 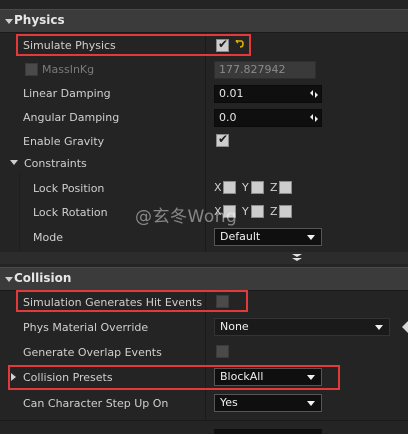 I want to click on overlap-events-label: Generate Overlap Events, so click(x=92, y=352).